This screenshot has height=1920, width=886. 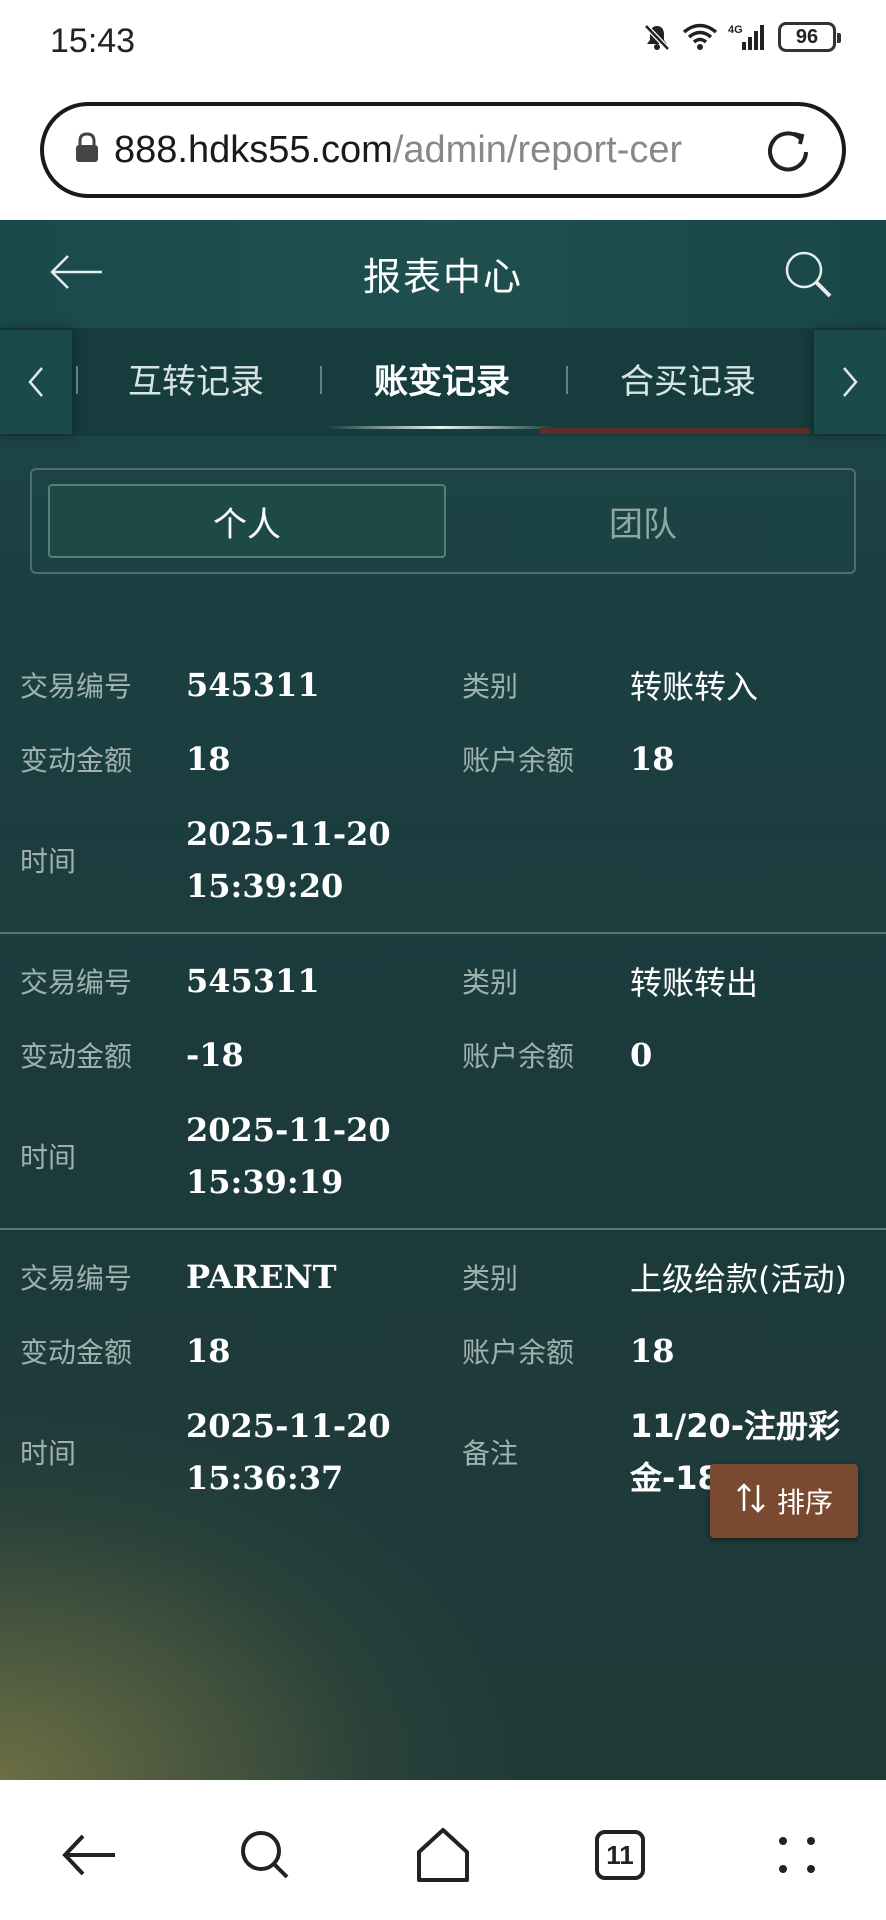 What do you see at coordinates (537, 149) in the screenshot?
I see `url-path: /admin/report-cer` at bounding box center [537, 149].